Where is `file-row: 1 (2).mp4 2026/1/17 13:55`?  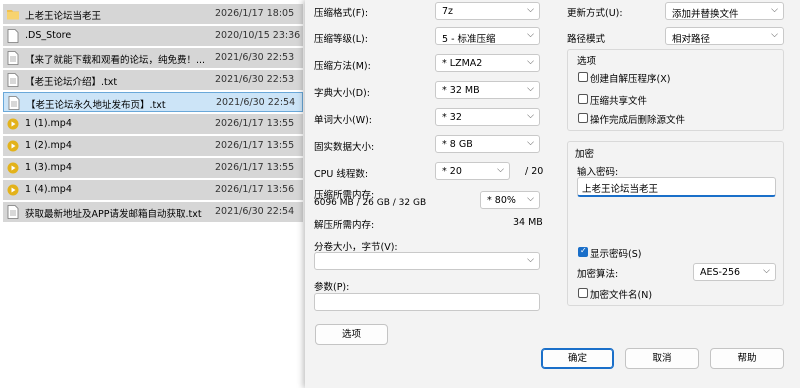
file-row: 1 (2).mp4 2026/1/17 13:55 is located at coordinates (153, 146).